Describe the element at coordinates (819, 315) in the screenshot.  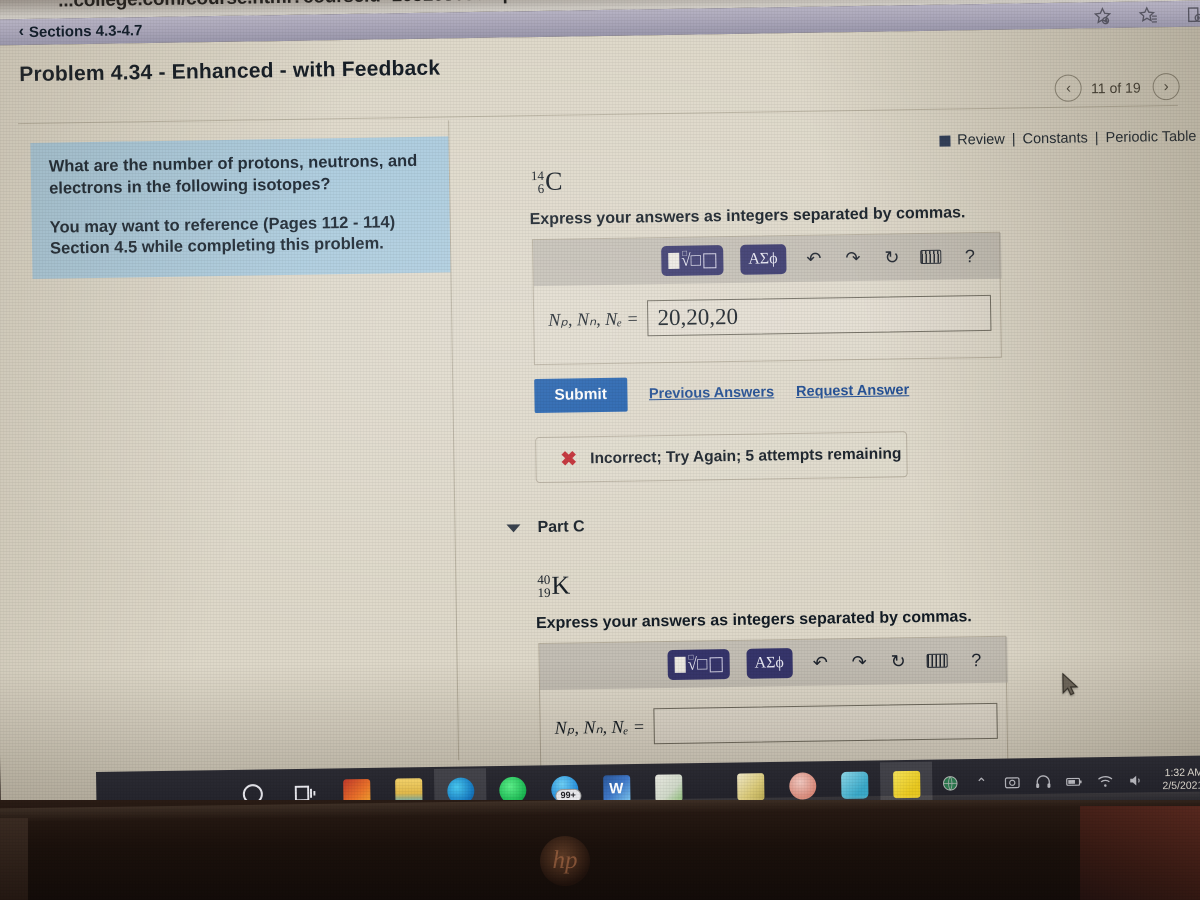
I see `part-b-answer-input: 20,20,20` at that location.